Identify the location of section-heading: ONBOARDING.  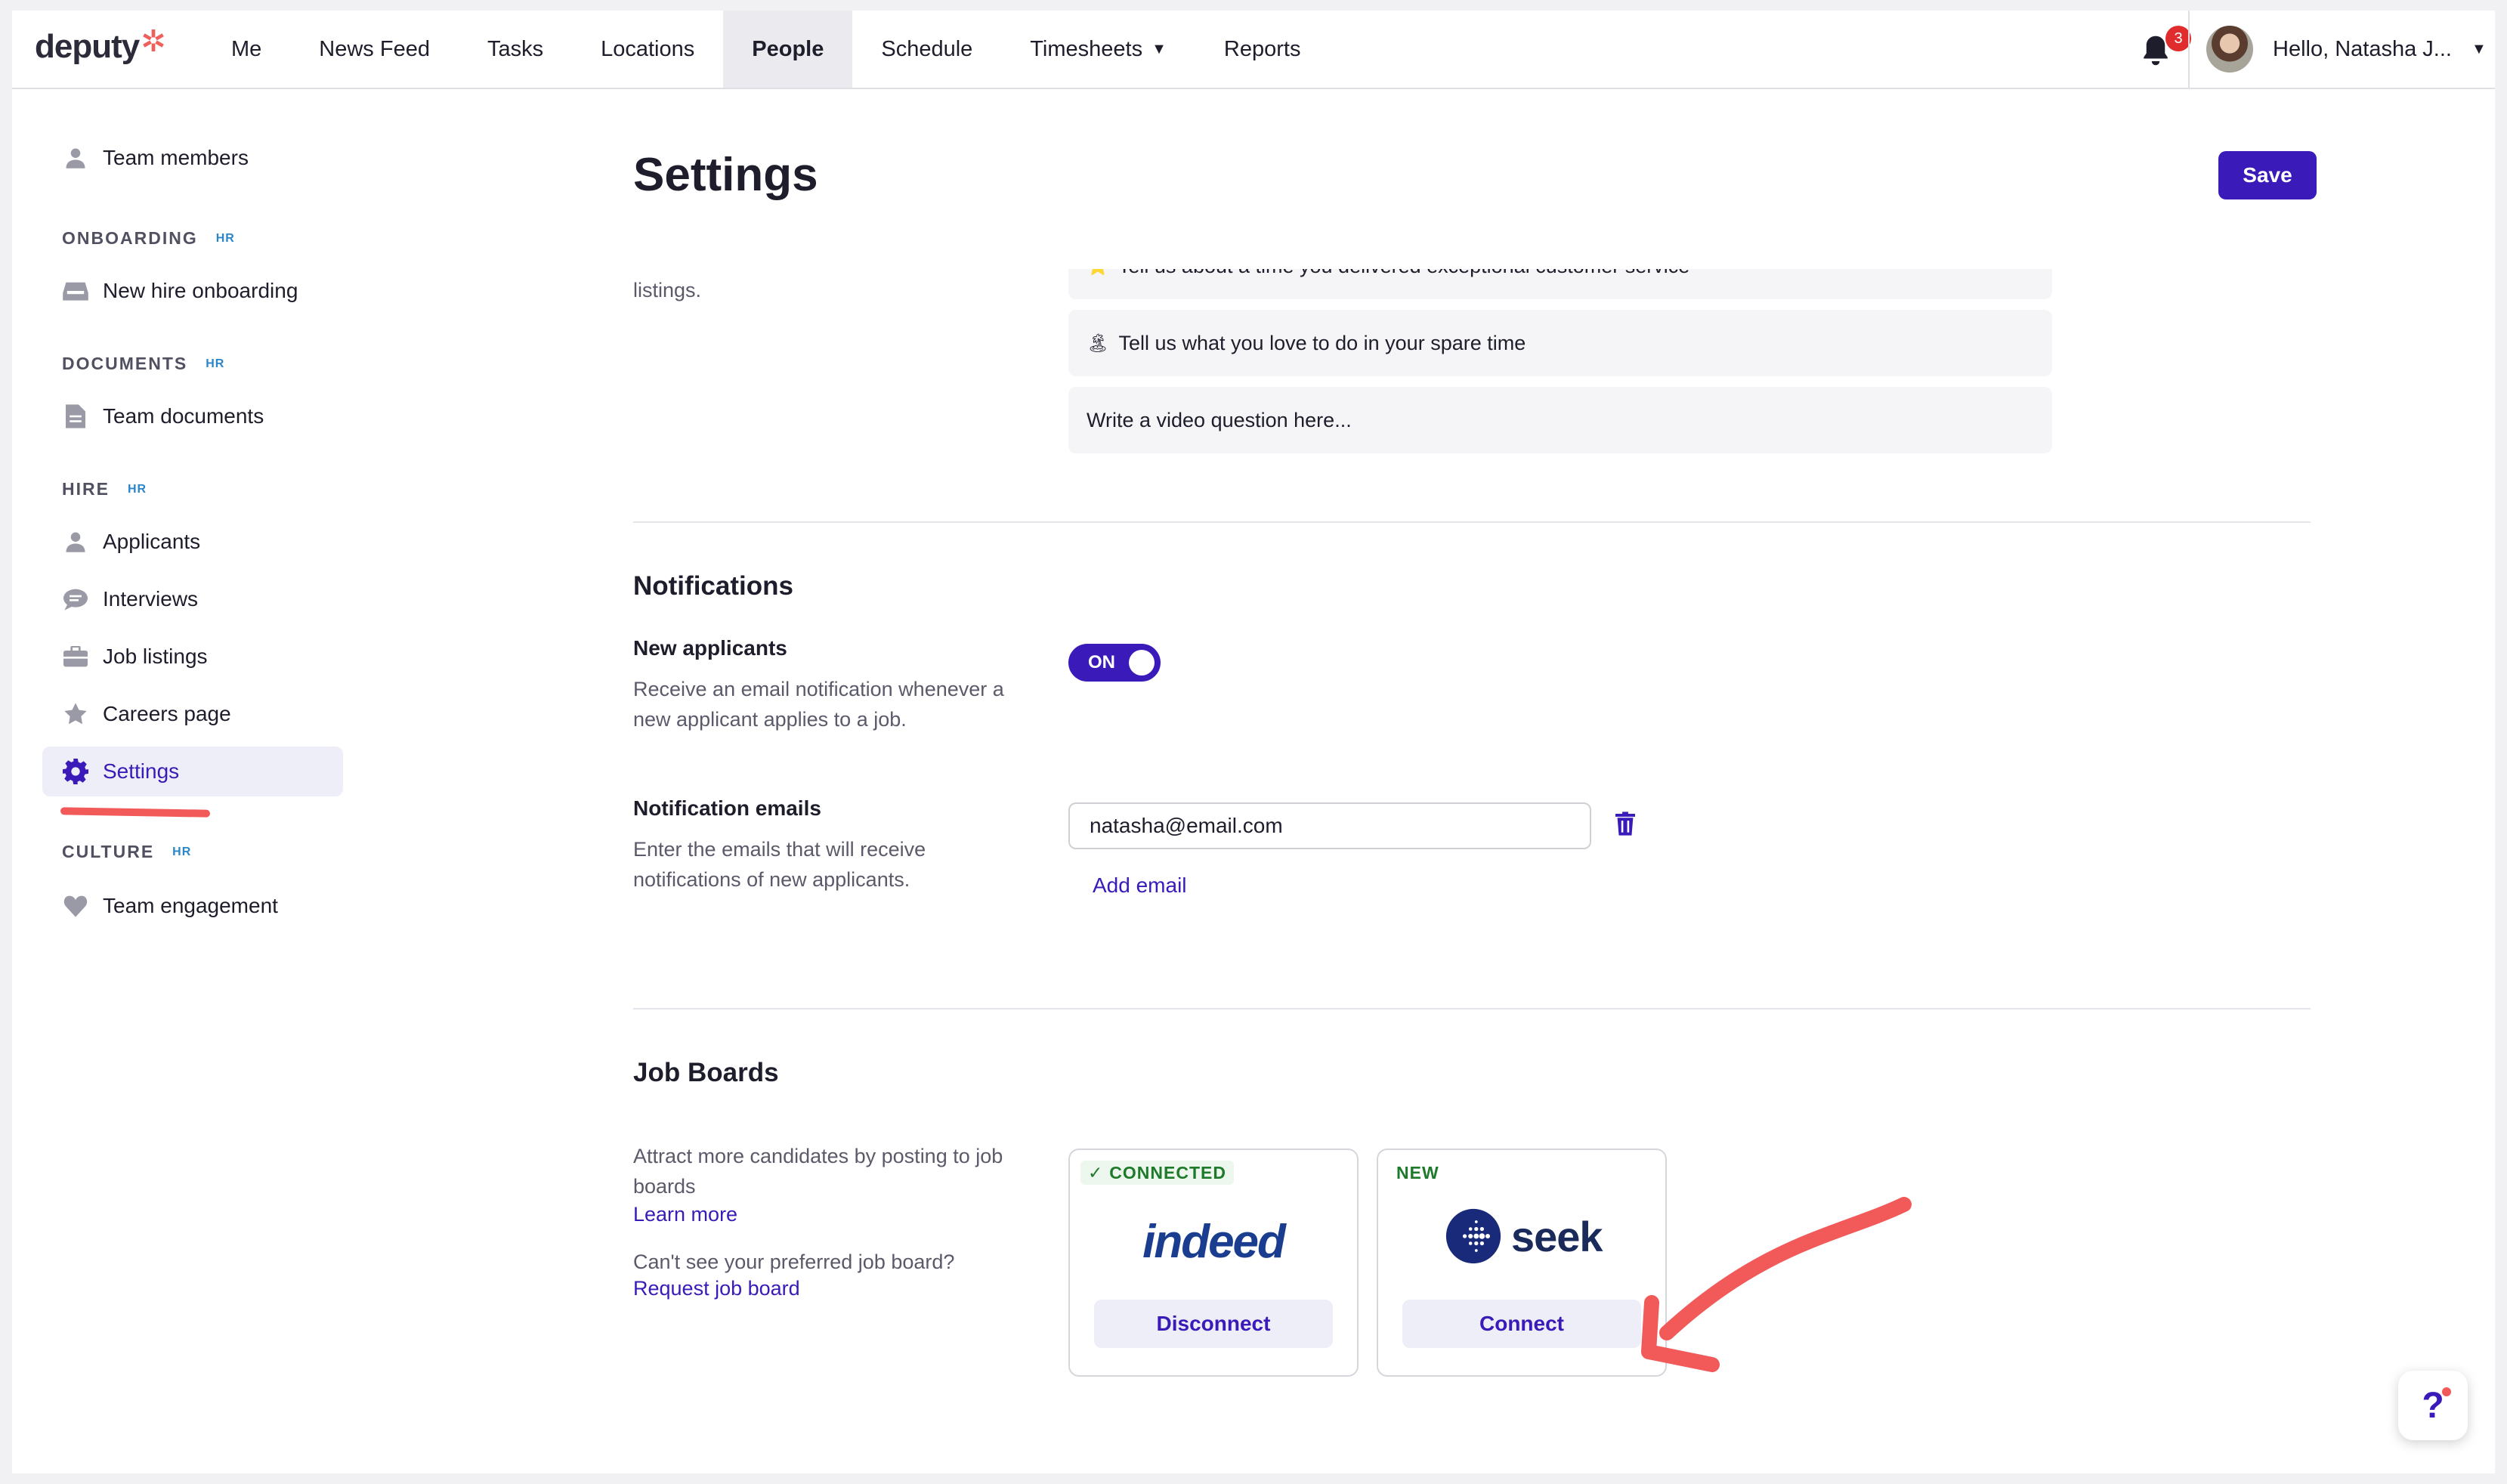
(130, 238).